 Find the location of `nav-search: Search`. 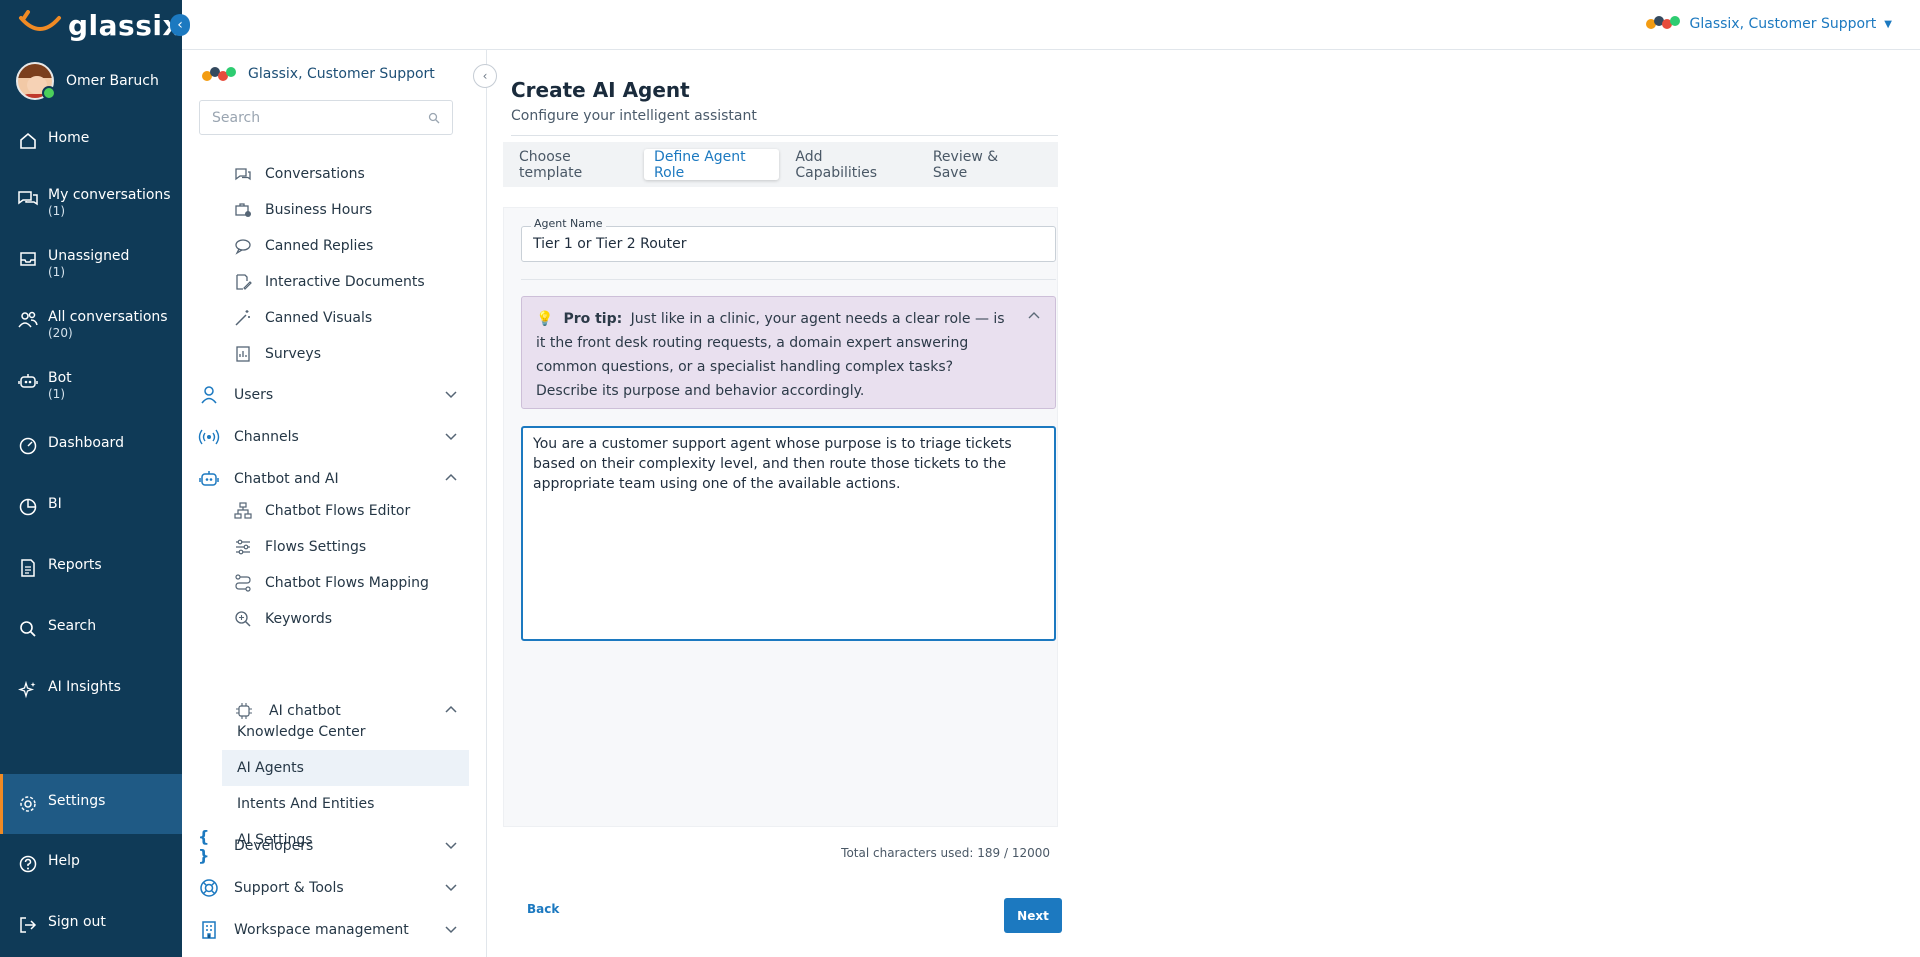

nav-search: Search is located at coordinates (91, 629).